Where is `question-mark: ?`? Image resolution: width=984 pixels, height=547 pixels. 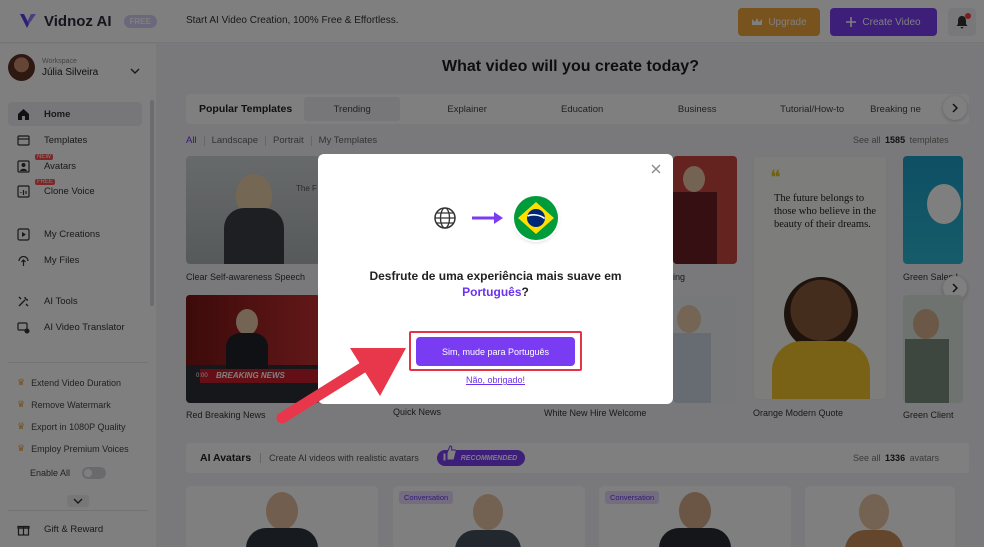
question-mark: ? is located at coordinates (525, 292).